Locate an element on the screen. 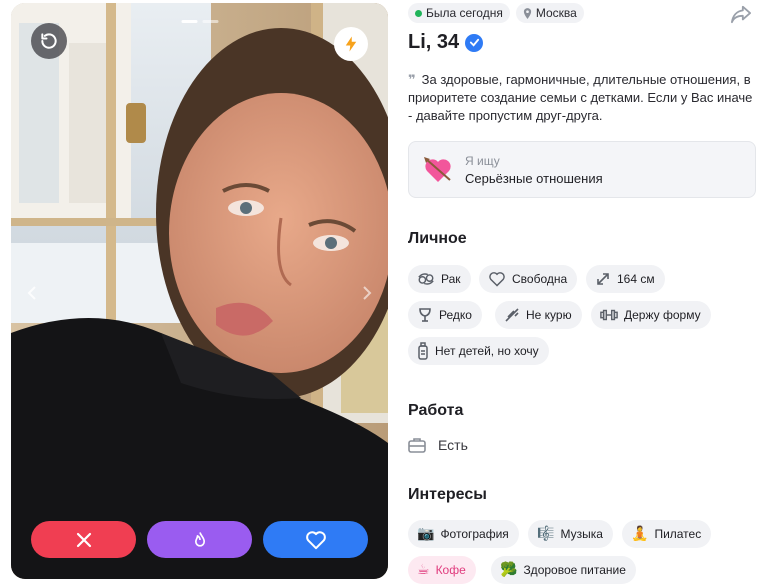  heart-icon is located at coordinates (315, 539).